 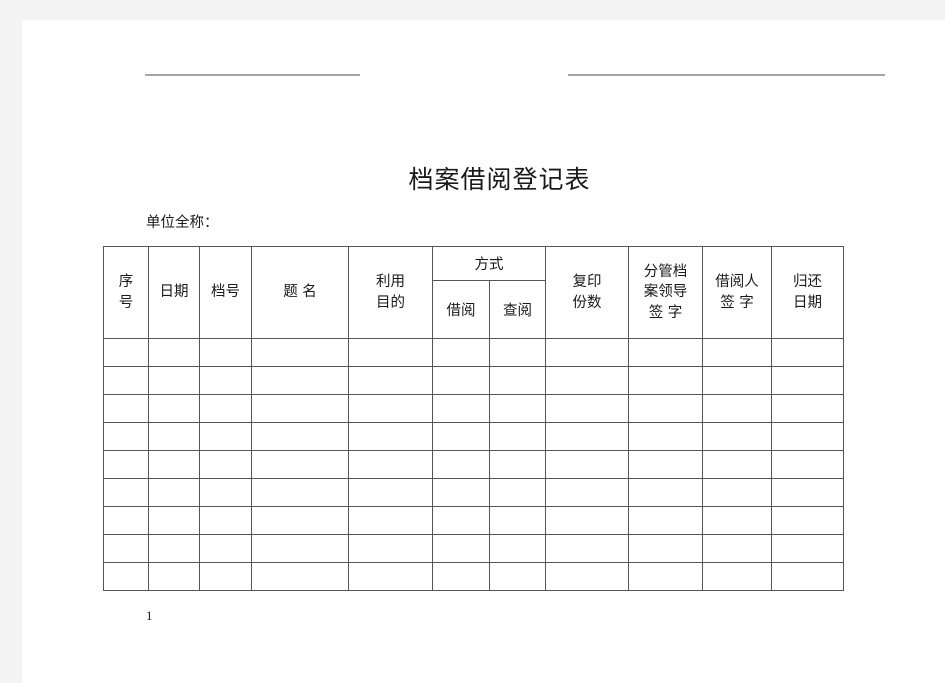 What do you see at coordinates (126, 292) in the screenshot?
I see `column-header-seq: 序 号` at bounding box center [126, 292].